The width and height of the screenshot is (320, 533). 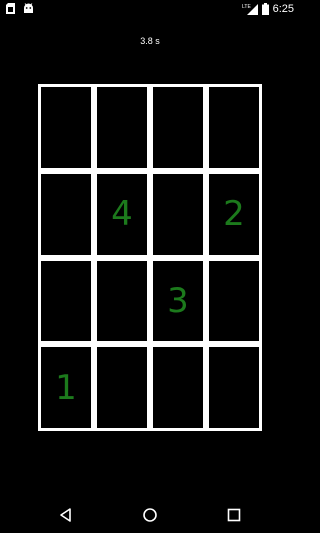 I want to click on lte-signal-icon: LTE, so click(x=250, y=9).